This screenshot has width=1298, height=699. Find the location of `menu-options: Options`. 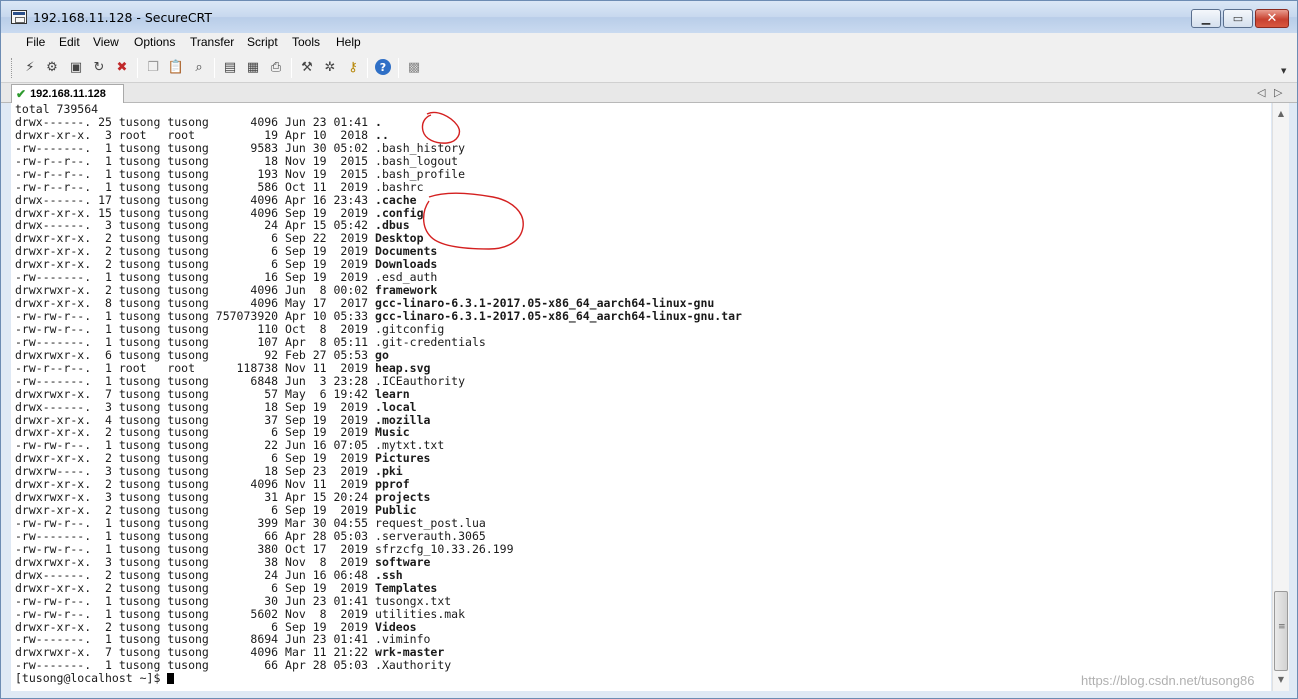

menu-options: Options is located at coordinates (154, 42).